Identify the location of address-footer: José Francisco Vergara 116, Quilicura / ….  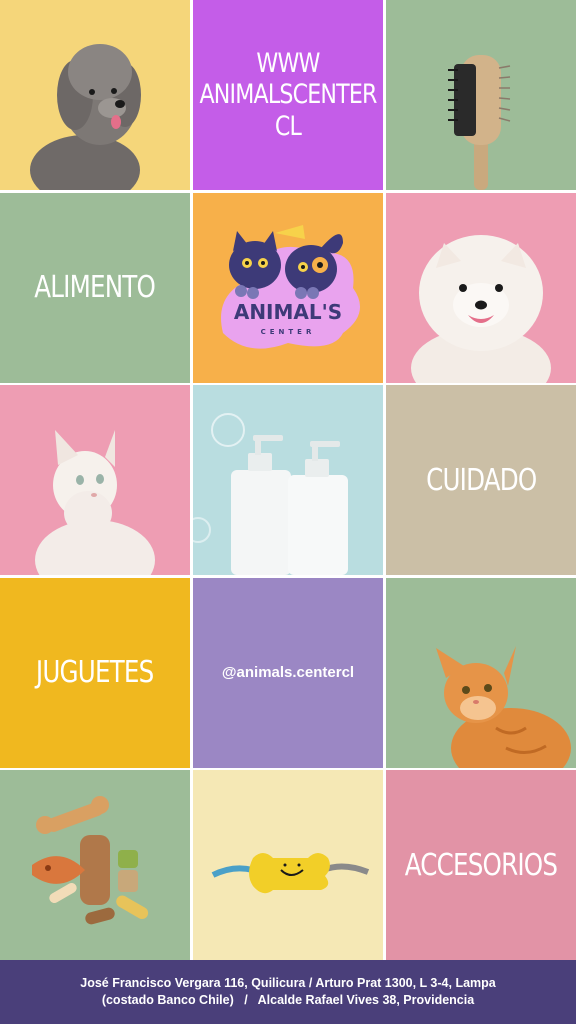
(288, 992).